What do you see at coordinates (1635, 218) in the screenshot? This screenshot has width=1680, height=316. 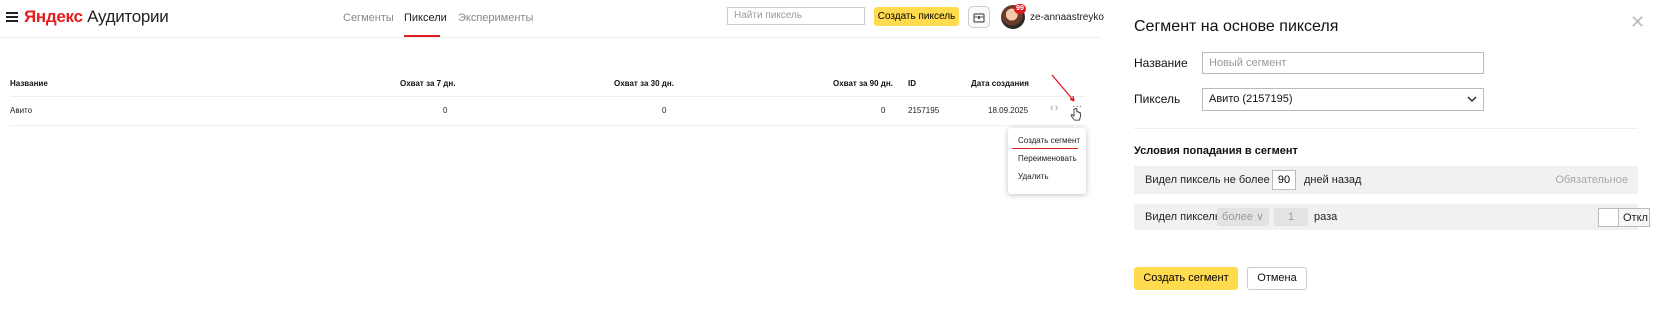 I see `toggle-label: Откл` at bounding box center [1635, 218].